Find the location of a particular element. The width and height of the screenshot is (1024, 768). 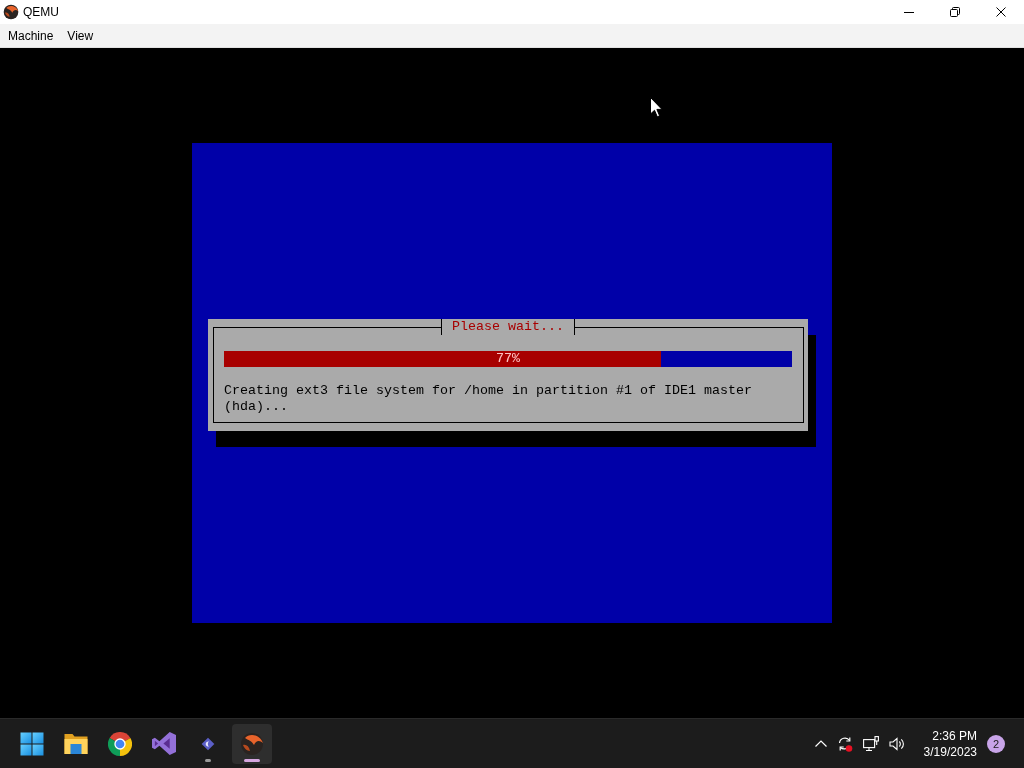

sync-icon is located at coordinates (844, 743).